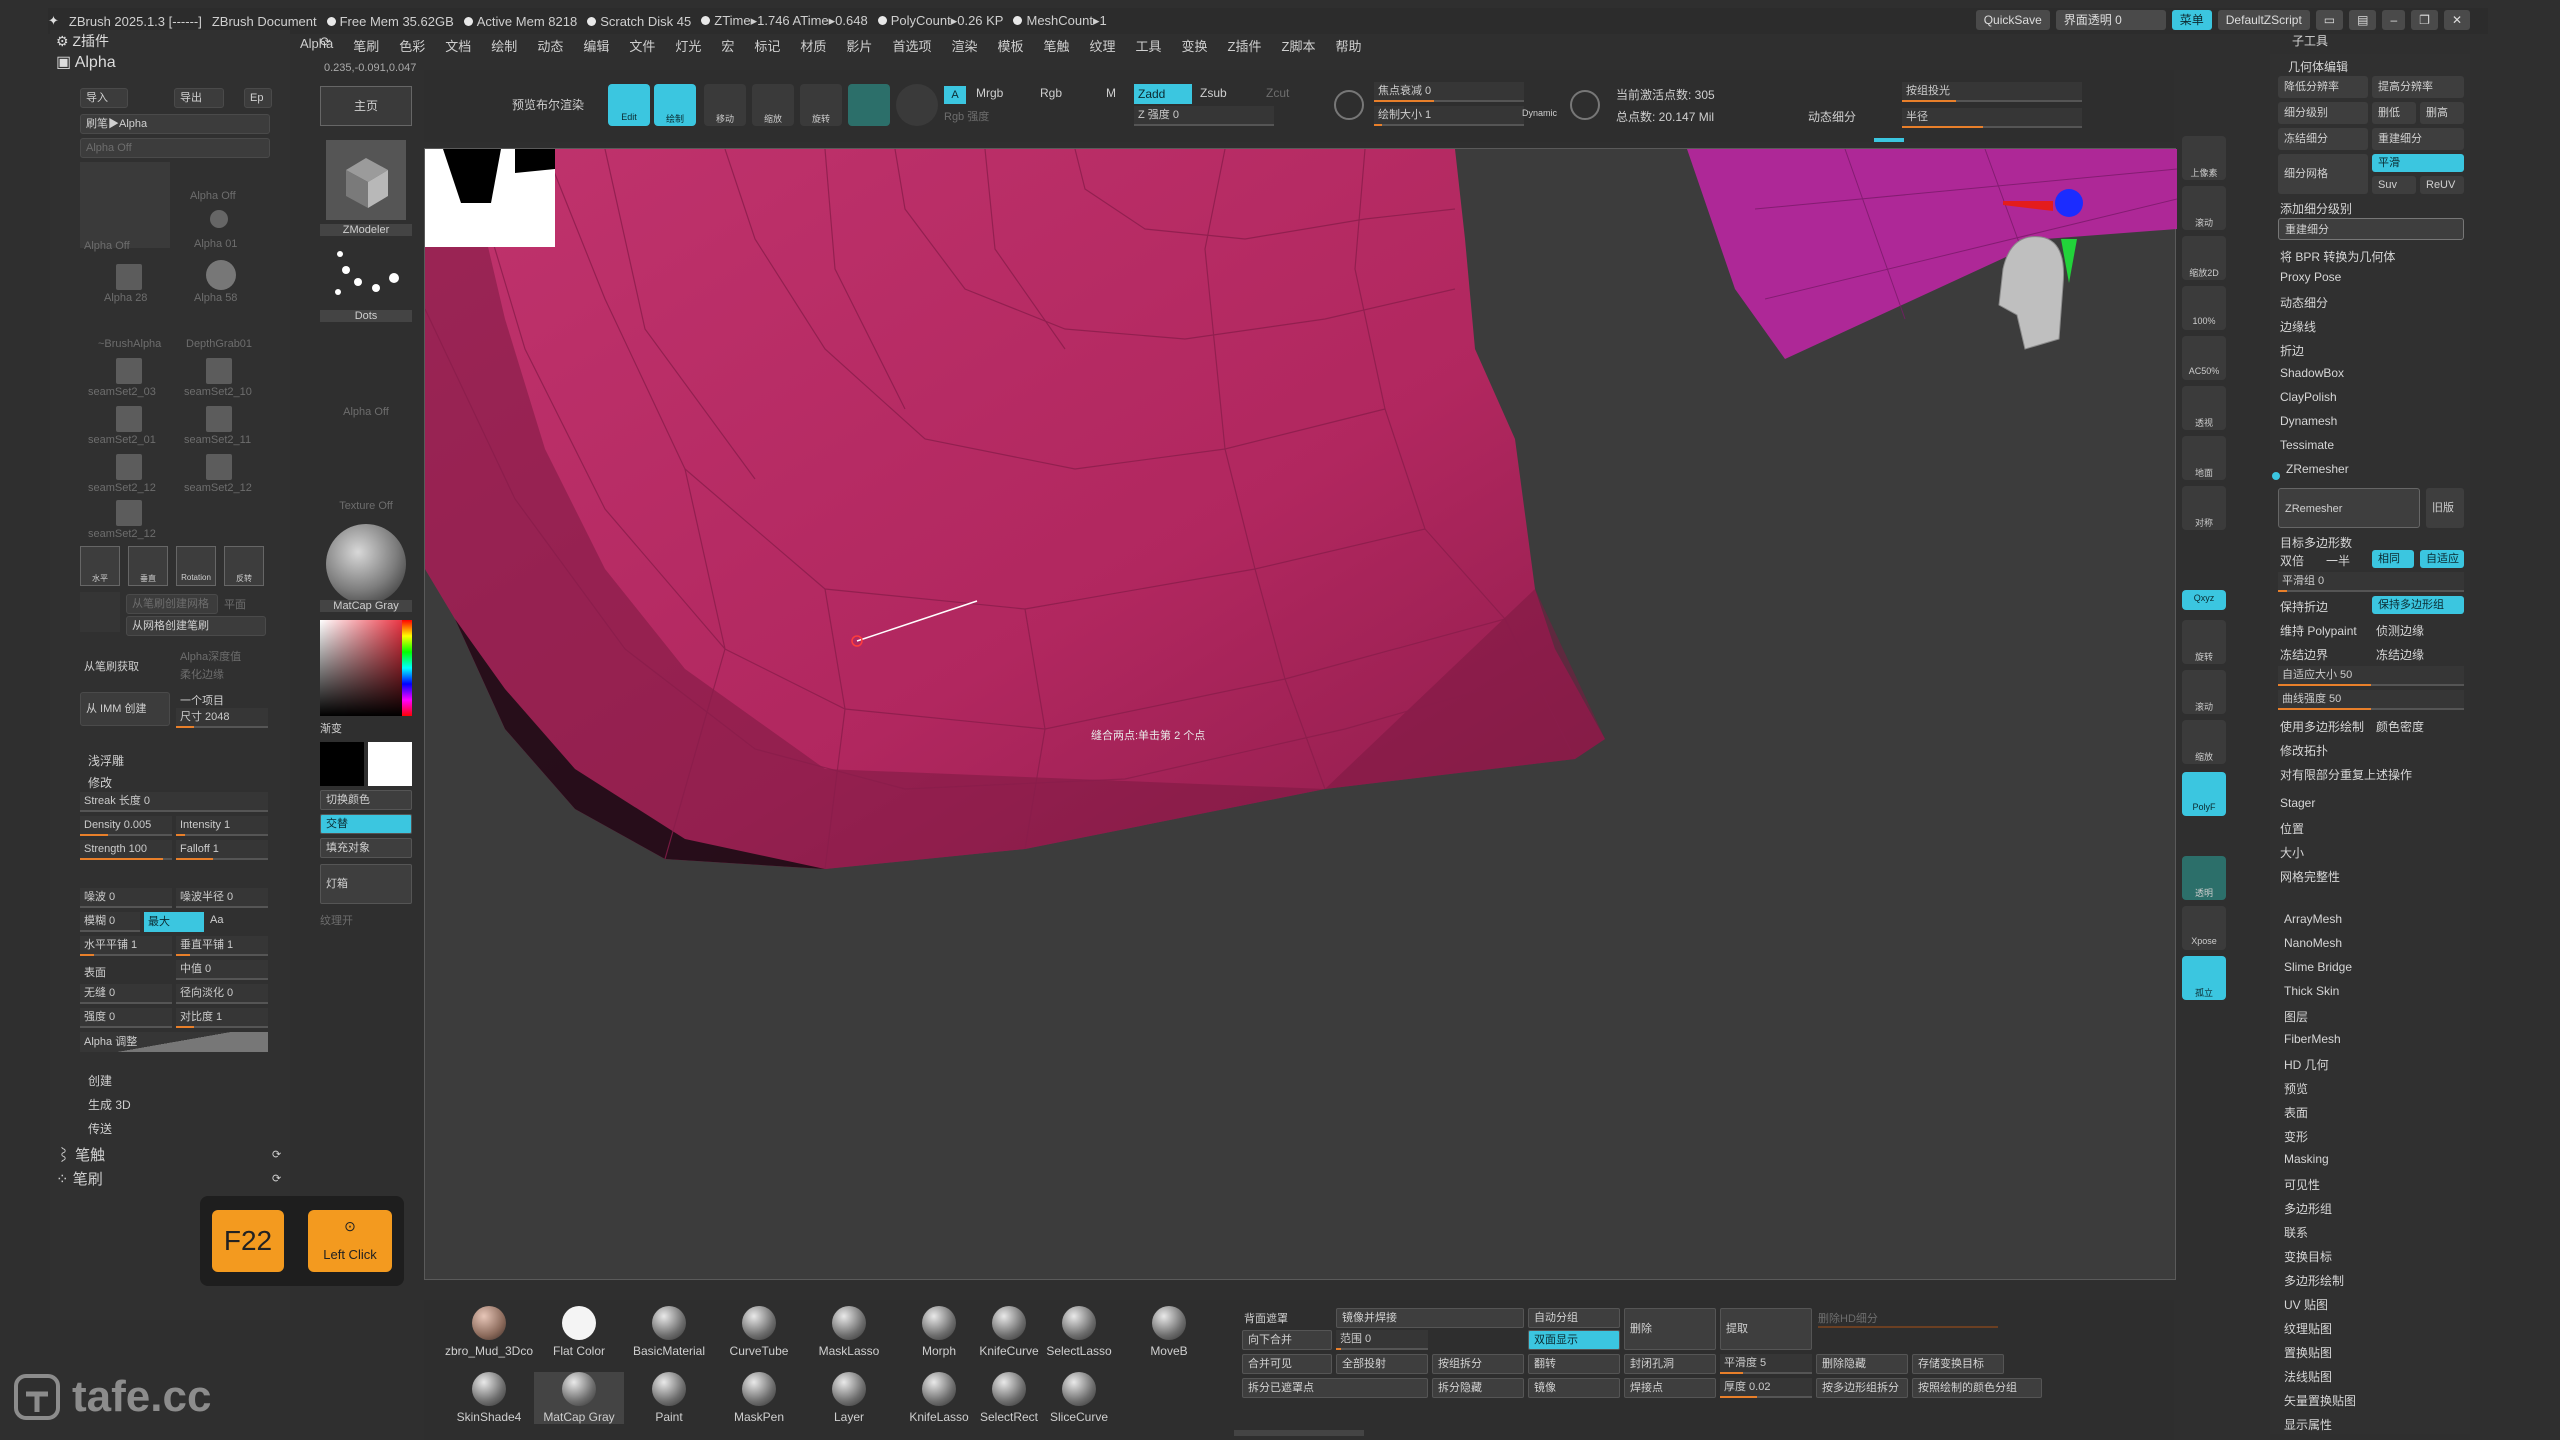 The width and height of the screenshot is (2560, 1440). I want to click on brush-slot: MaskPen, so click(759, 1398).